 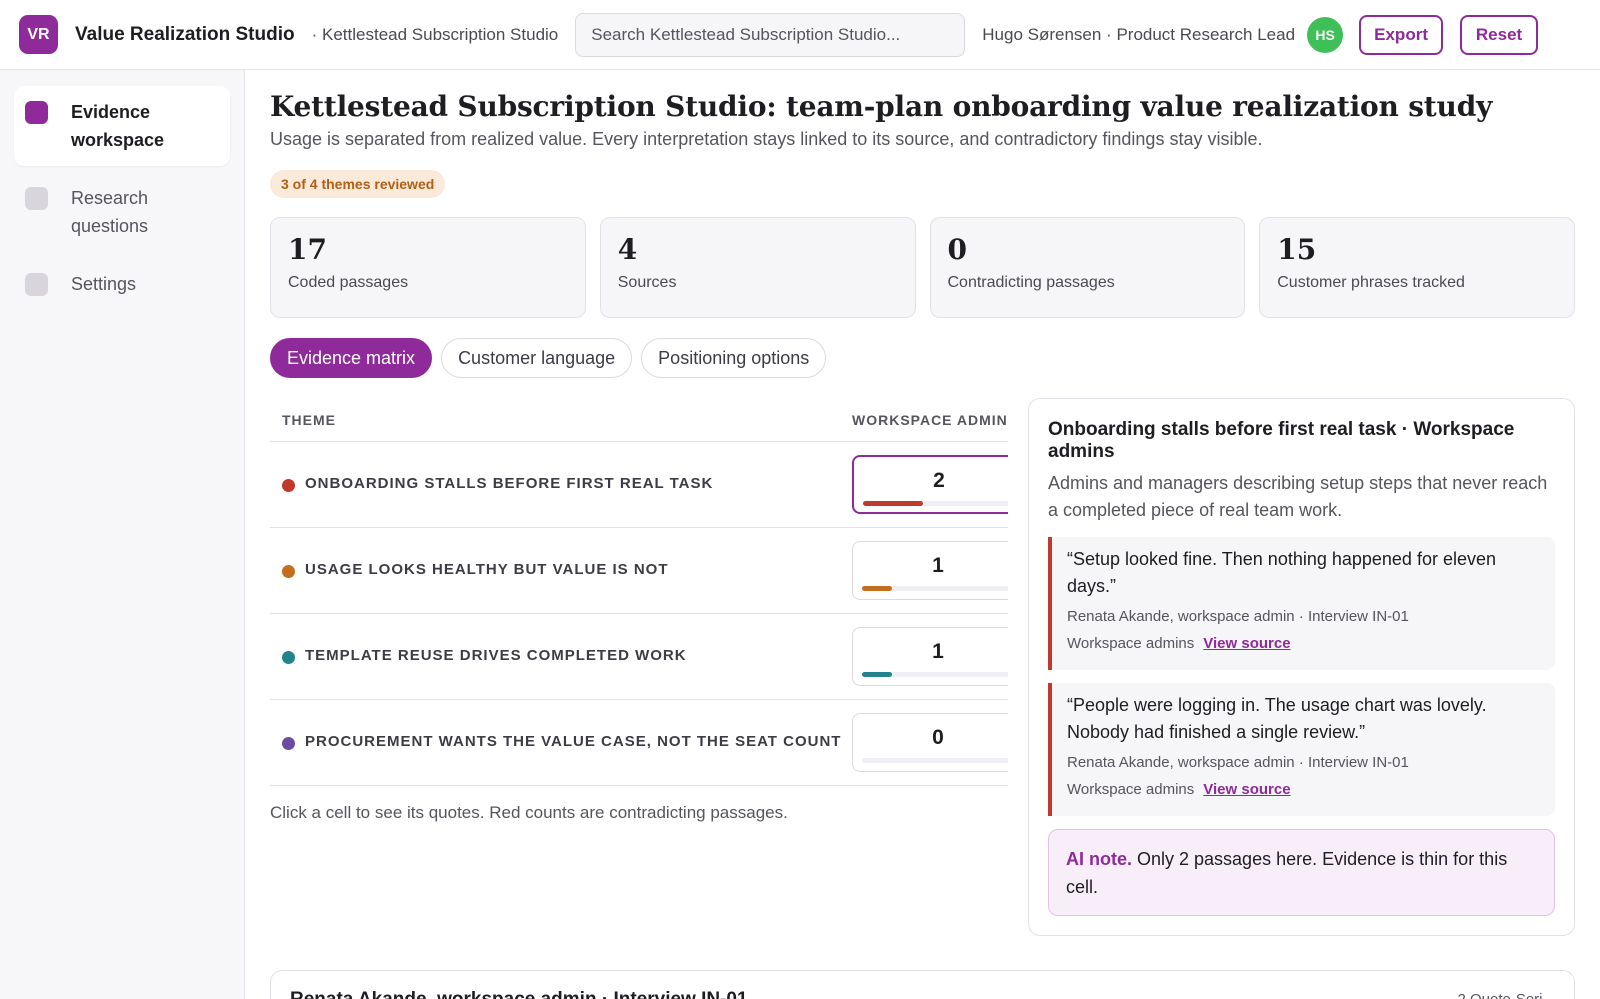 What do you see at coordinates (307, 249) in the screenshot?
I see `stat-value: 17` at bounding box center [307, 249].